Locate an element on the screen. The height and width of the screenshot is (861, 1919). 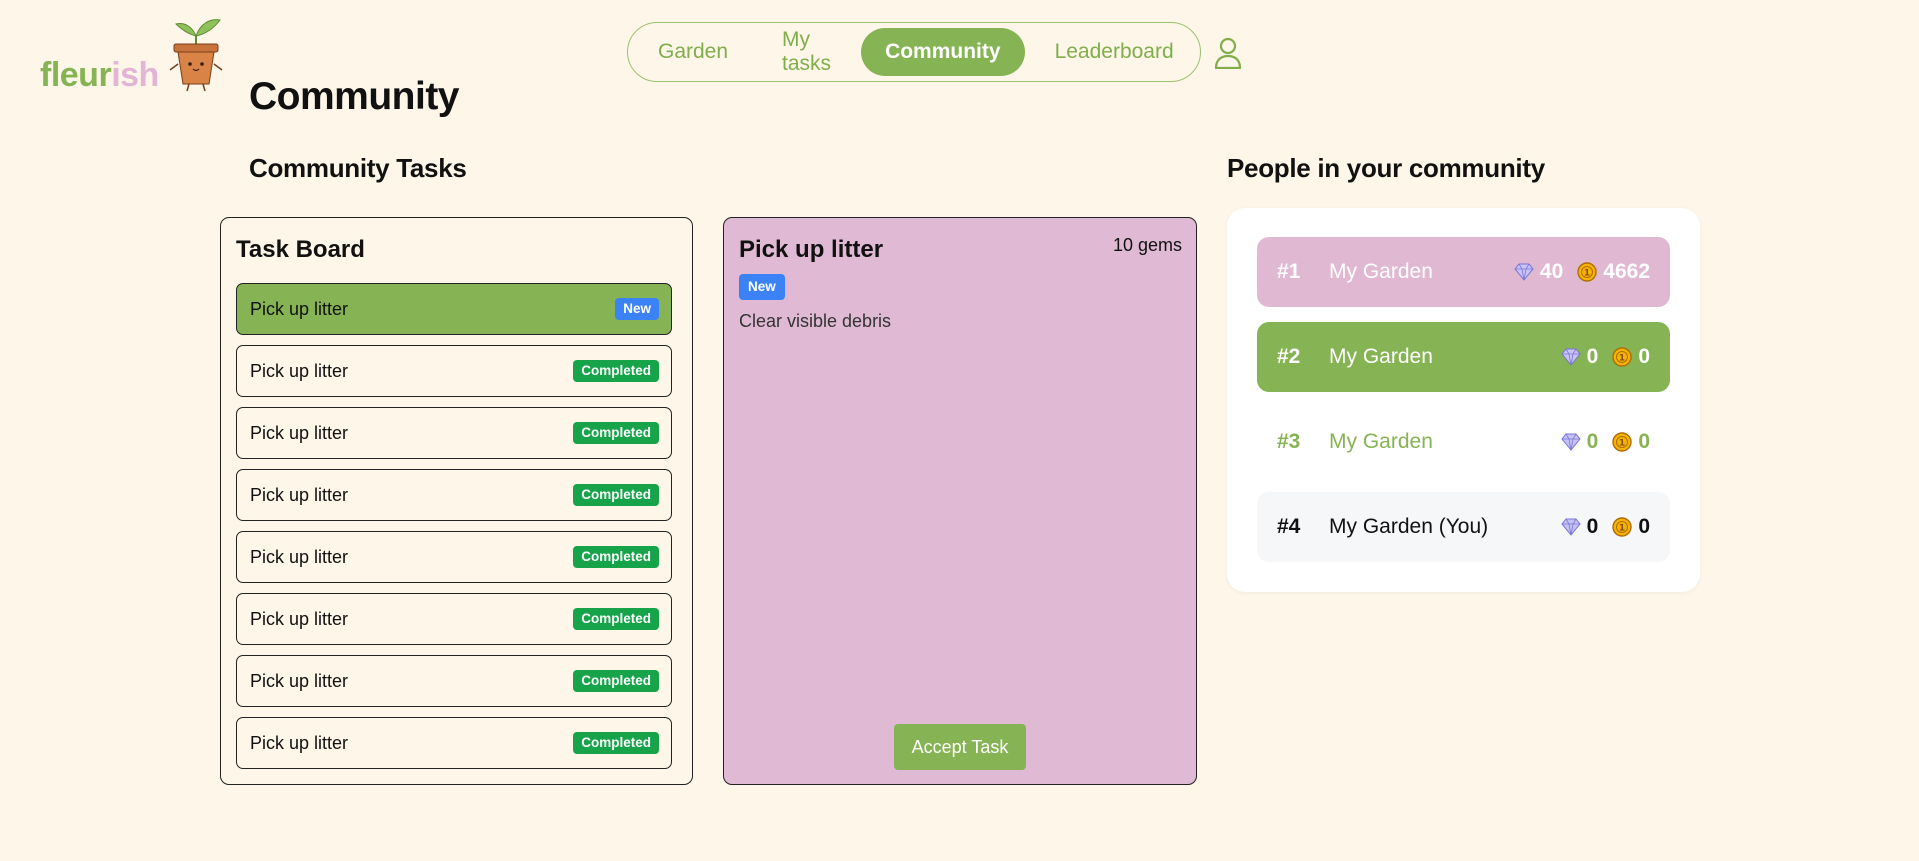
user-outline-icon is located at coordinates (1228, 53).